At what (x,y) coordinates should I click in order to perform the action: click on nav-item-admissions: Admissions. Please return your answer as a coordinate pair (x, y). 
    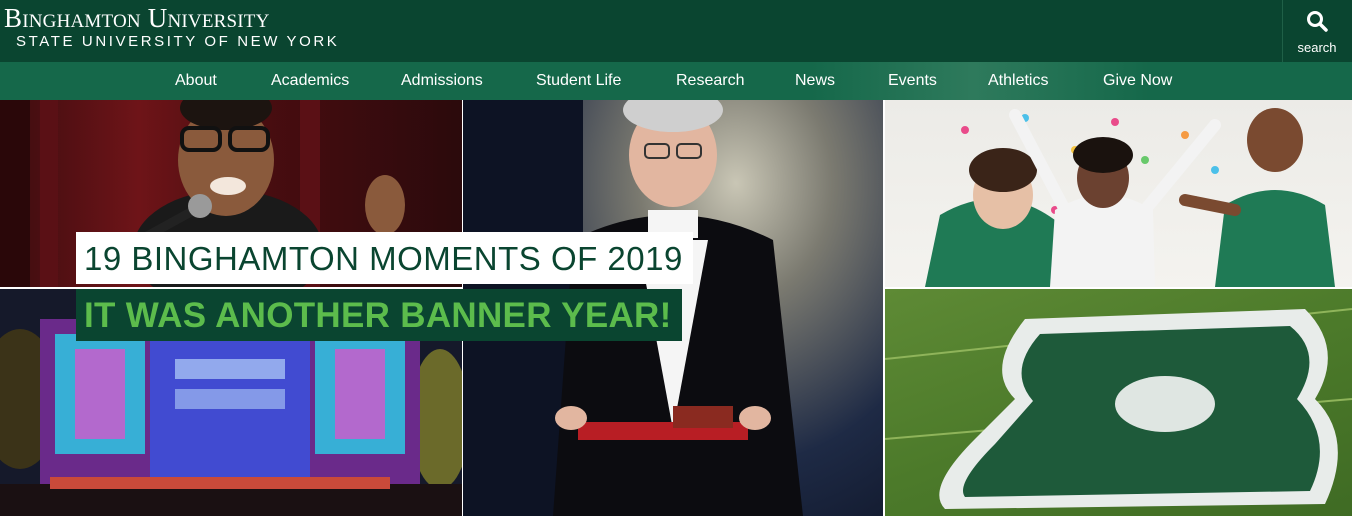
    Looking at the image, I should click on (442, 81).